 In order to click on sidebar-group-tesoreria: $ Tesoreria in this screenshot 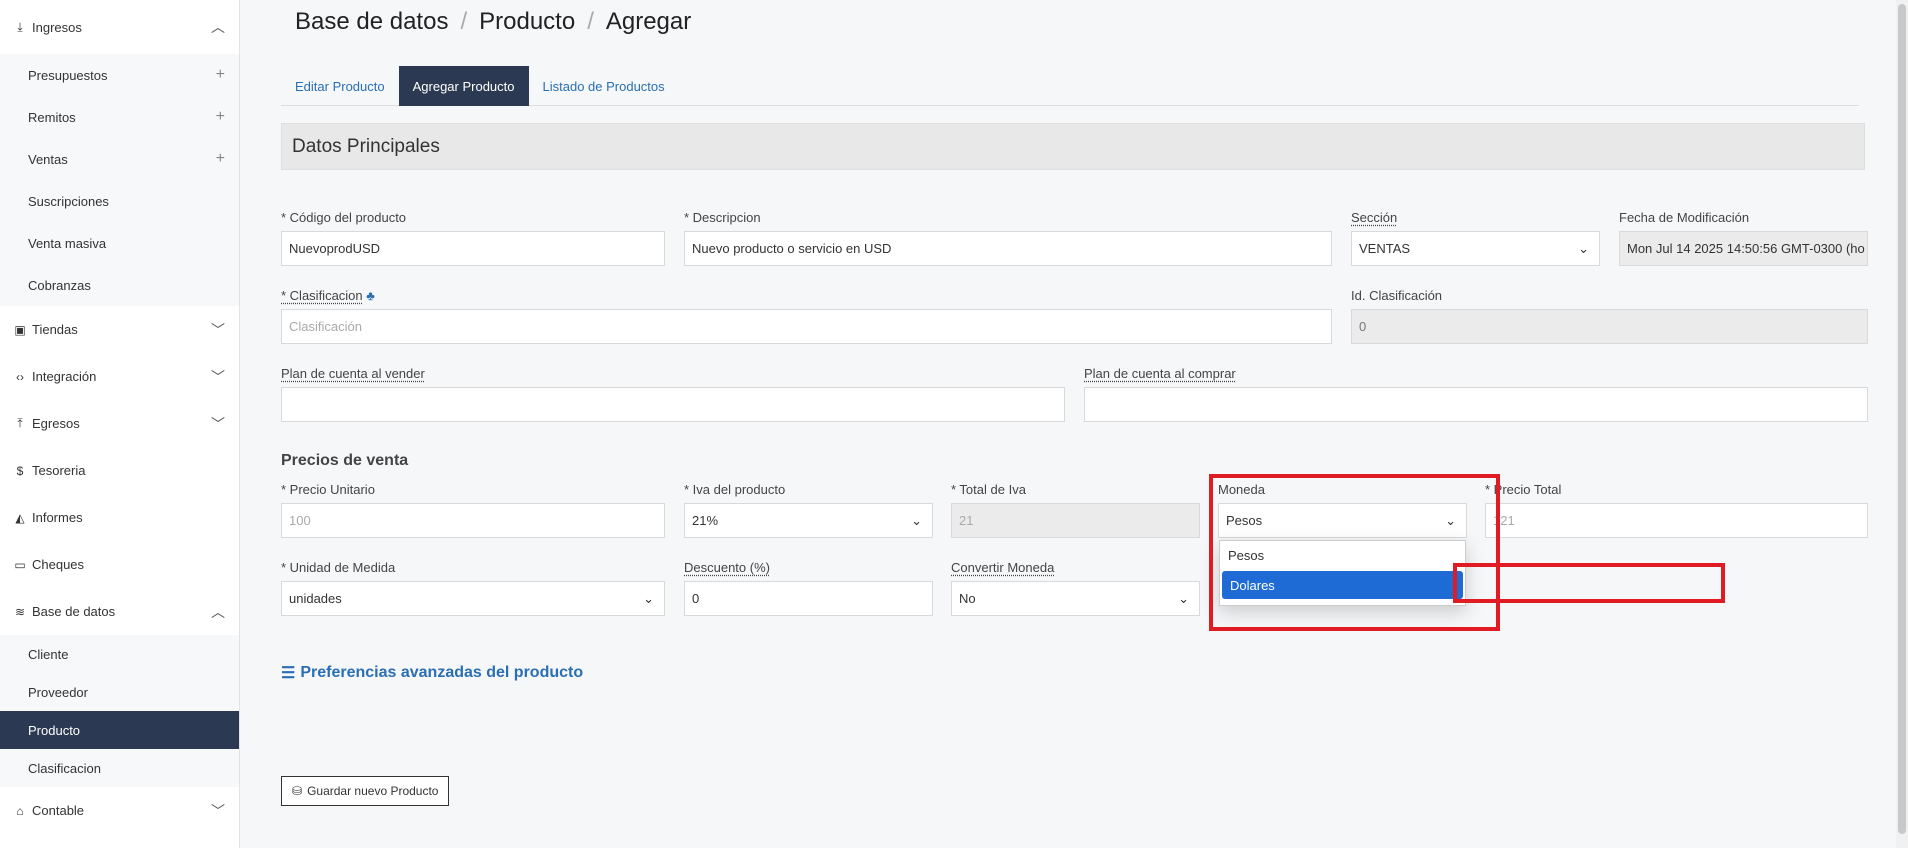, I will do `click(119, 470)`.